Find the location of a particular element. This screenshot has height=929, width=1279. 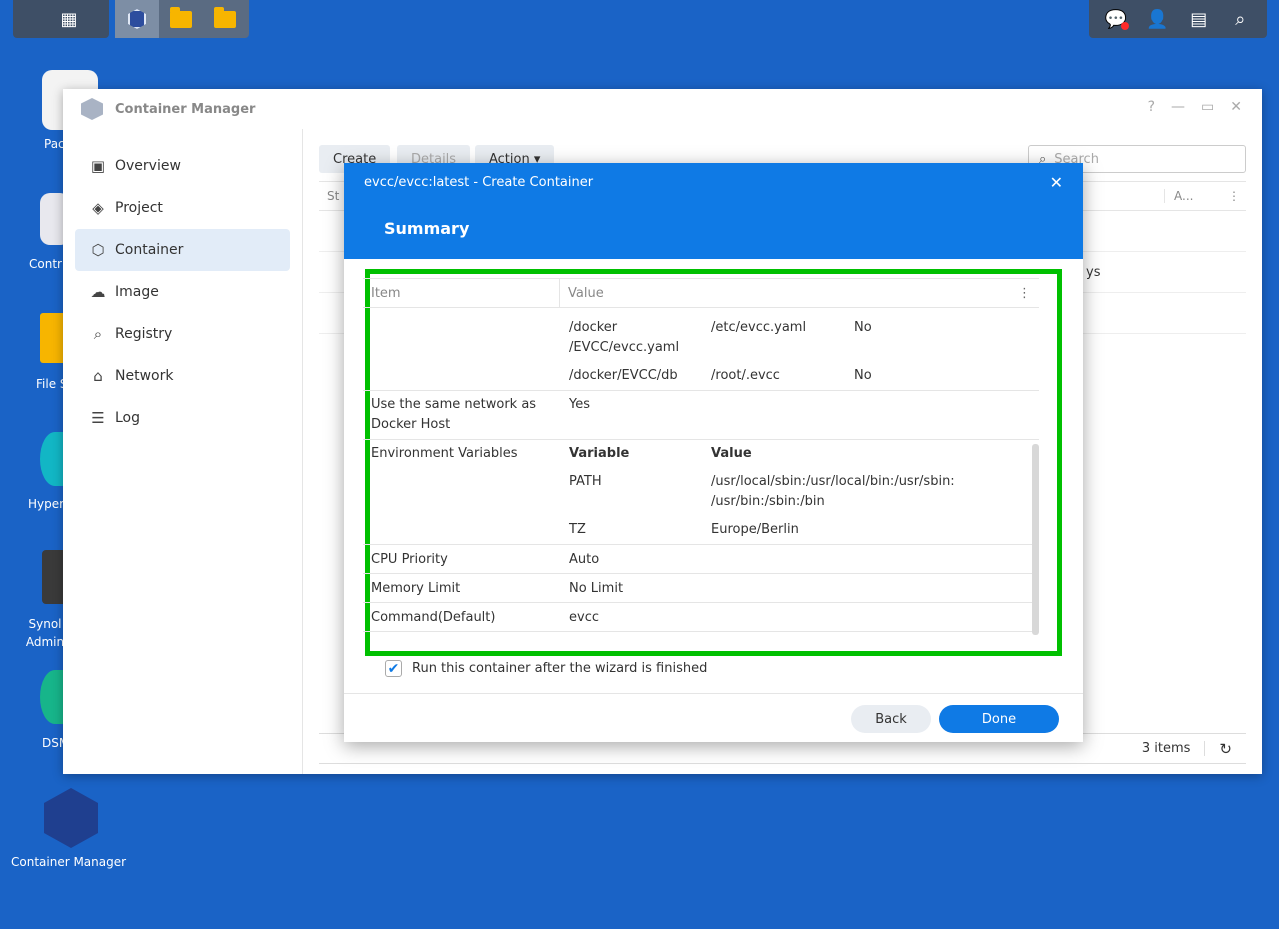

sidebar-item-project: ◈ Project is located at coordinates (182, 208).